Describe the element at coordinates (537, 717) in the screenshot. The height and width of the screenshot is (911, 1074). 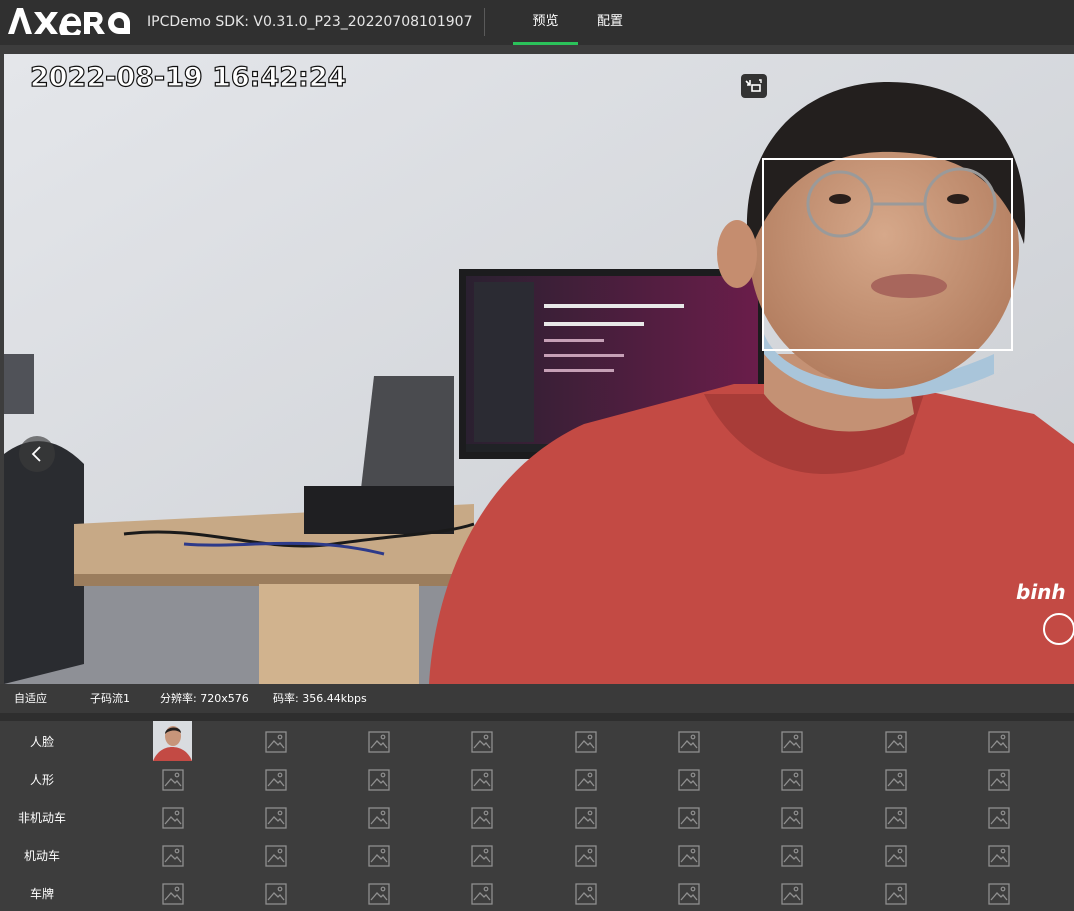
I see `section-divider` at that location.